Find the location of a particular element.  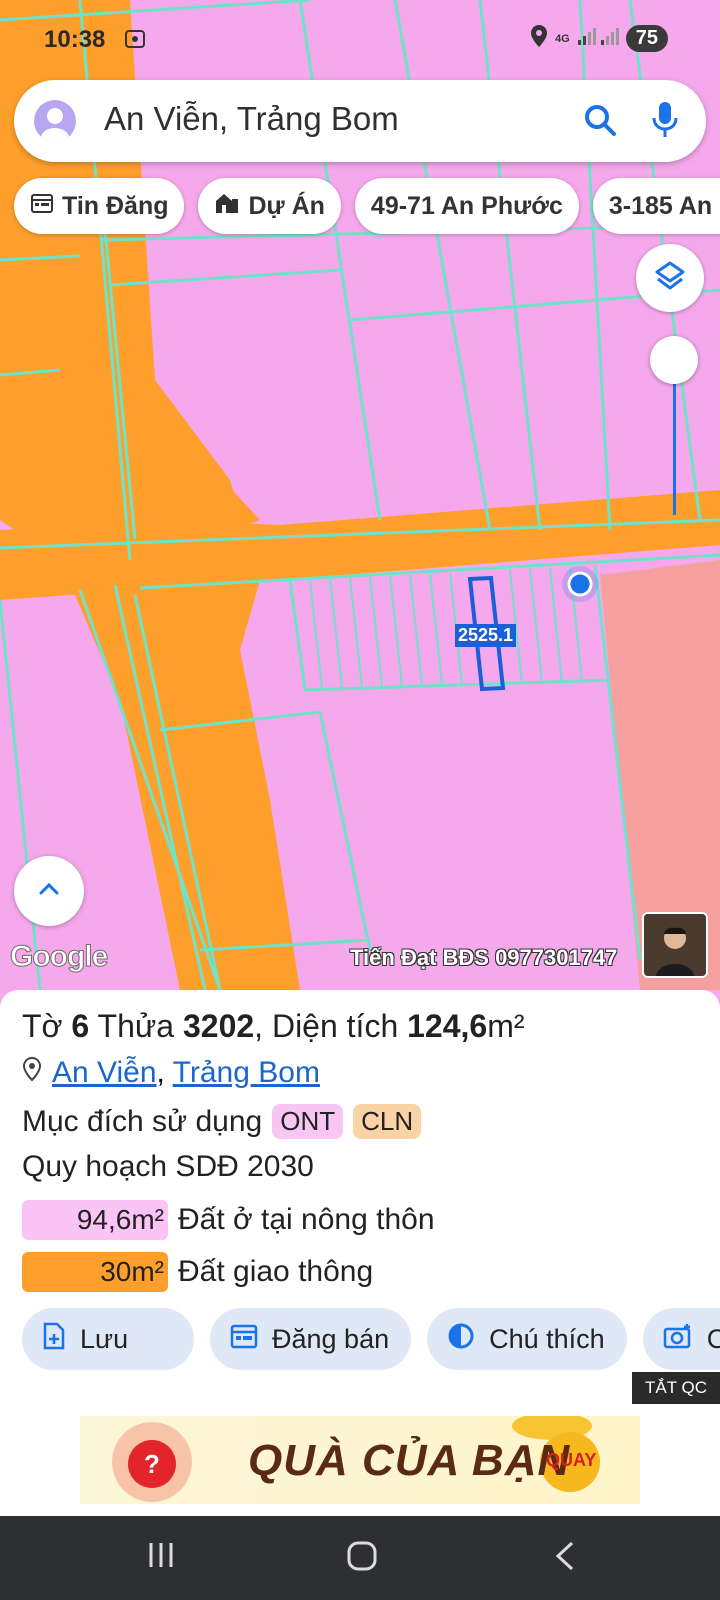

legend-label: Đất ở tại nông thôn is located at coordinates (306, 1219).